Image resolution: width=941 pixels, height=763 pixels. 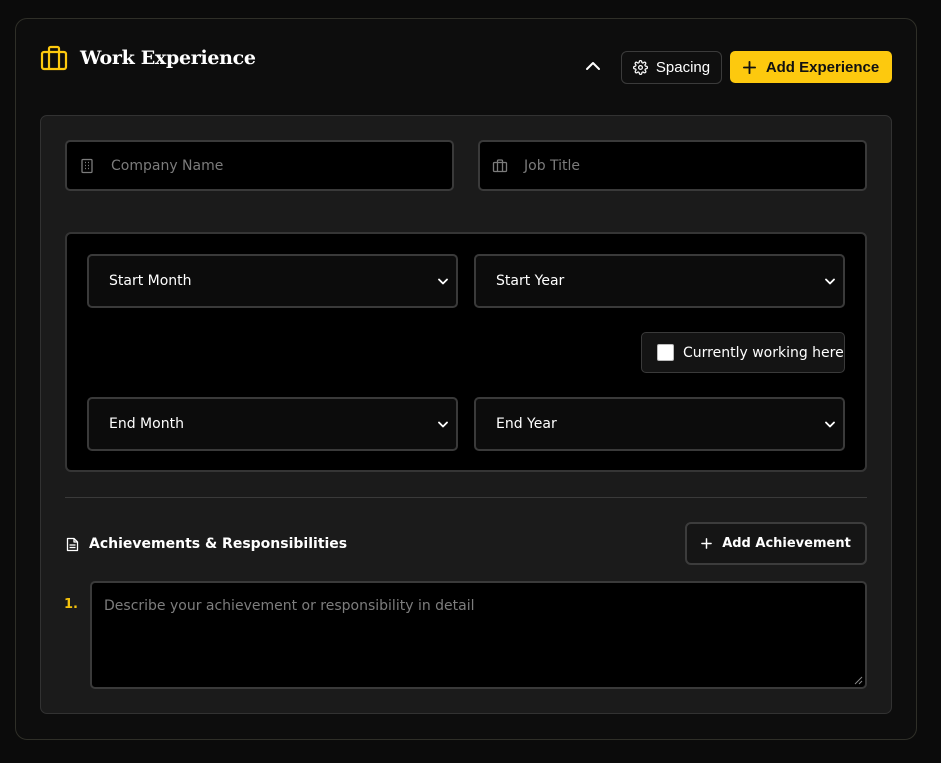 I want to click on company-name-placeholder: Company Name, so click(x=167, y=165).